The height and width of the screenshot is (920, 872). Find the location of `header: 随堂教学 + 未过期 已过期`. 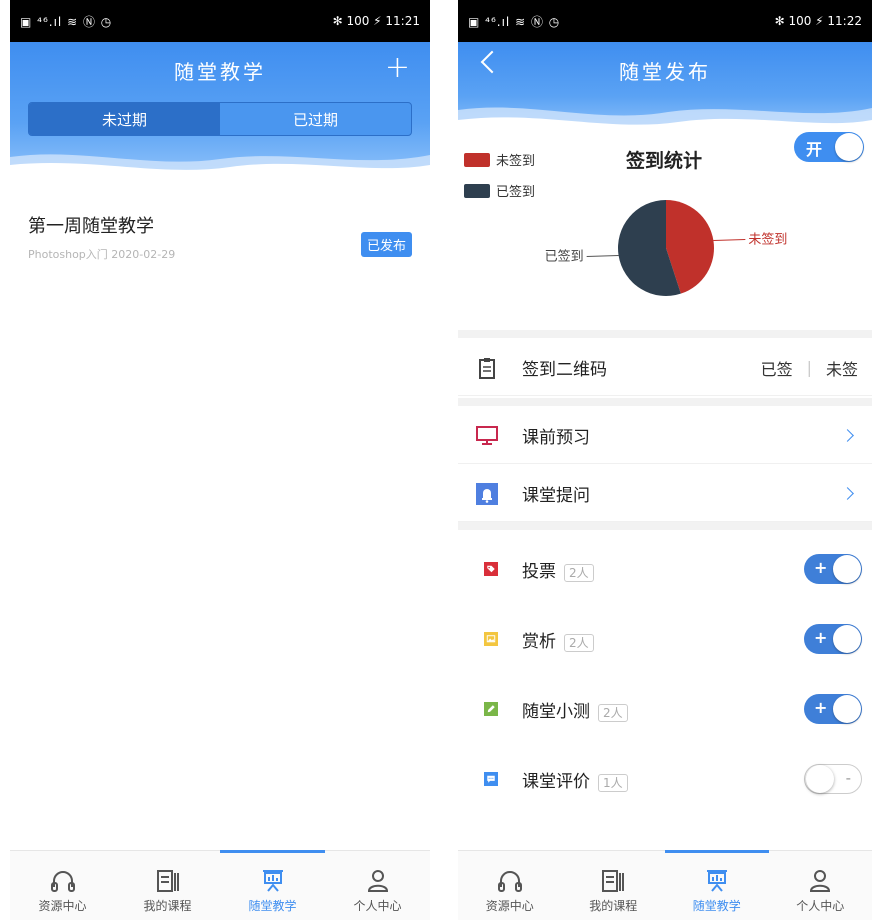

header: 随堂教学 + 未过期 已过期 is located at coordinates (220, 109).